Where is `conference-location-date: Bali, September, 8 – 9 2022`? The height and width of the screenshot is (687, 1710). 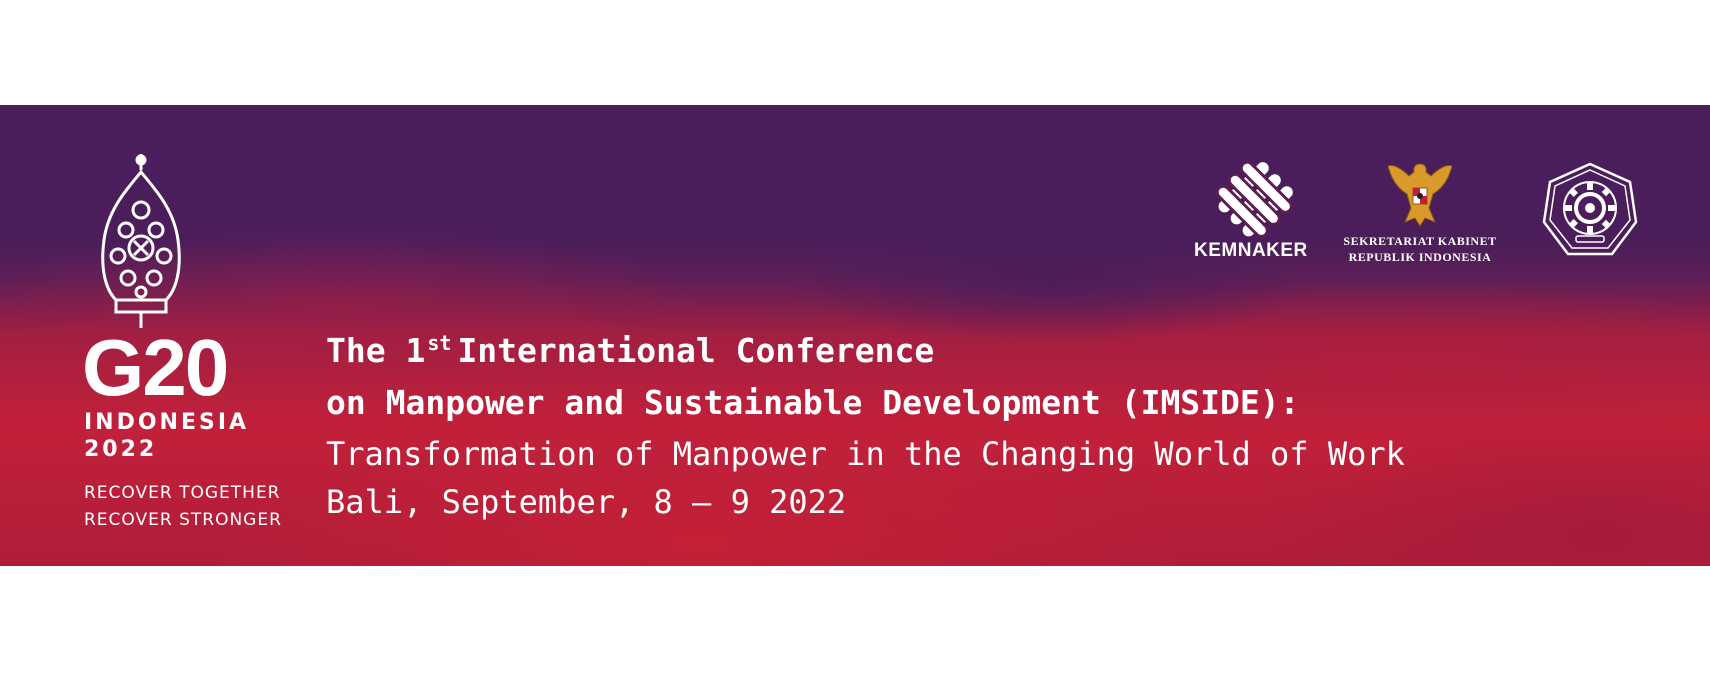
conference-location-date: Bali, September, 8 – 9 2022 is located at coordinates (586, 502).